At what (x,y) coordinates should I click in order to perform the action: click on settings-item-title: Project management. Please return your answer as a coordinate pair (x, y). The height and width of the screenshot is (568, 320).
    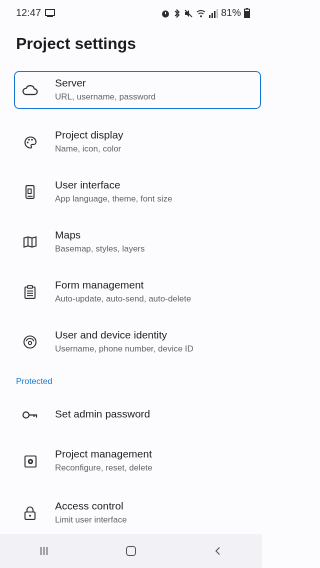
    Looking at the image, I should click on (103, 454).